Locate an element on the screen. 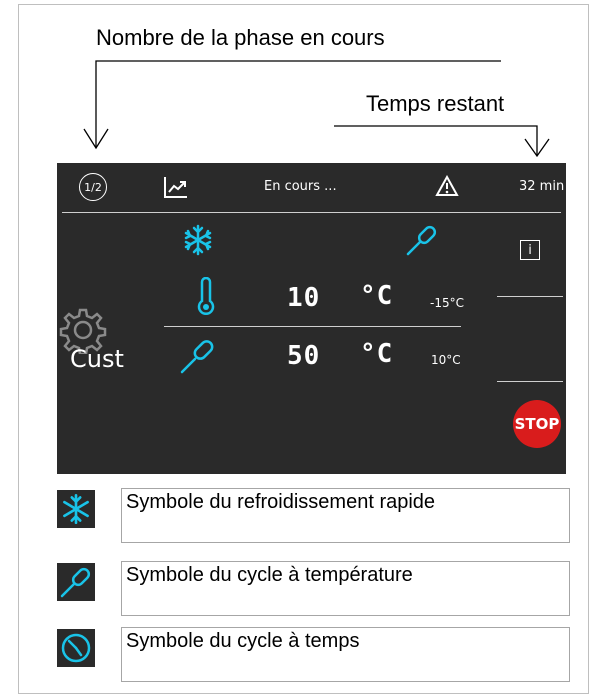 This screenshot has height=694, width=610. program-name: Cust is located at coordinates (97, 359).